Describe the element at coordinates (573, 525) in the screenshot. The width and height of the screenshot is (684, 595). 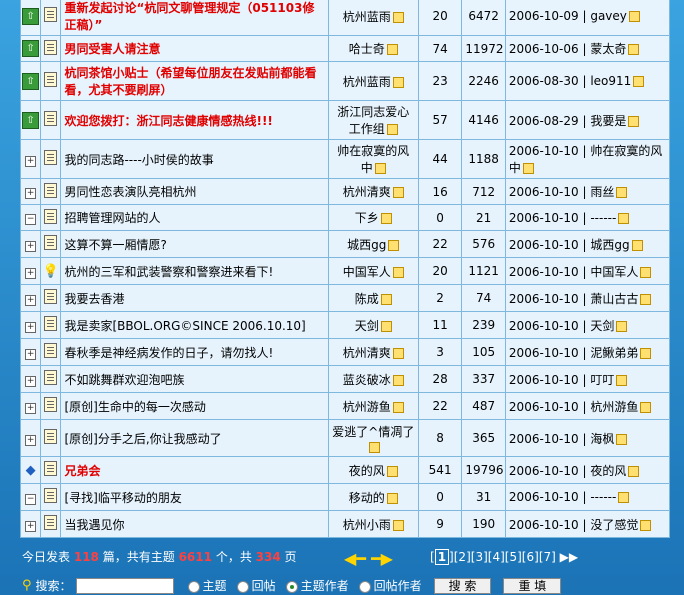
I see `last-post: 2006-10-10 | 没了感觉` at that location.